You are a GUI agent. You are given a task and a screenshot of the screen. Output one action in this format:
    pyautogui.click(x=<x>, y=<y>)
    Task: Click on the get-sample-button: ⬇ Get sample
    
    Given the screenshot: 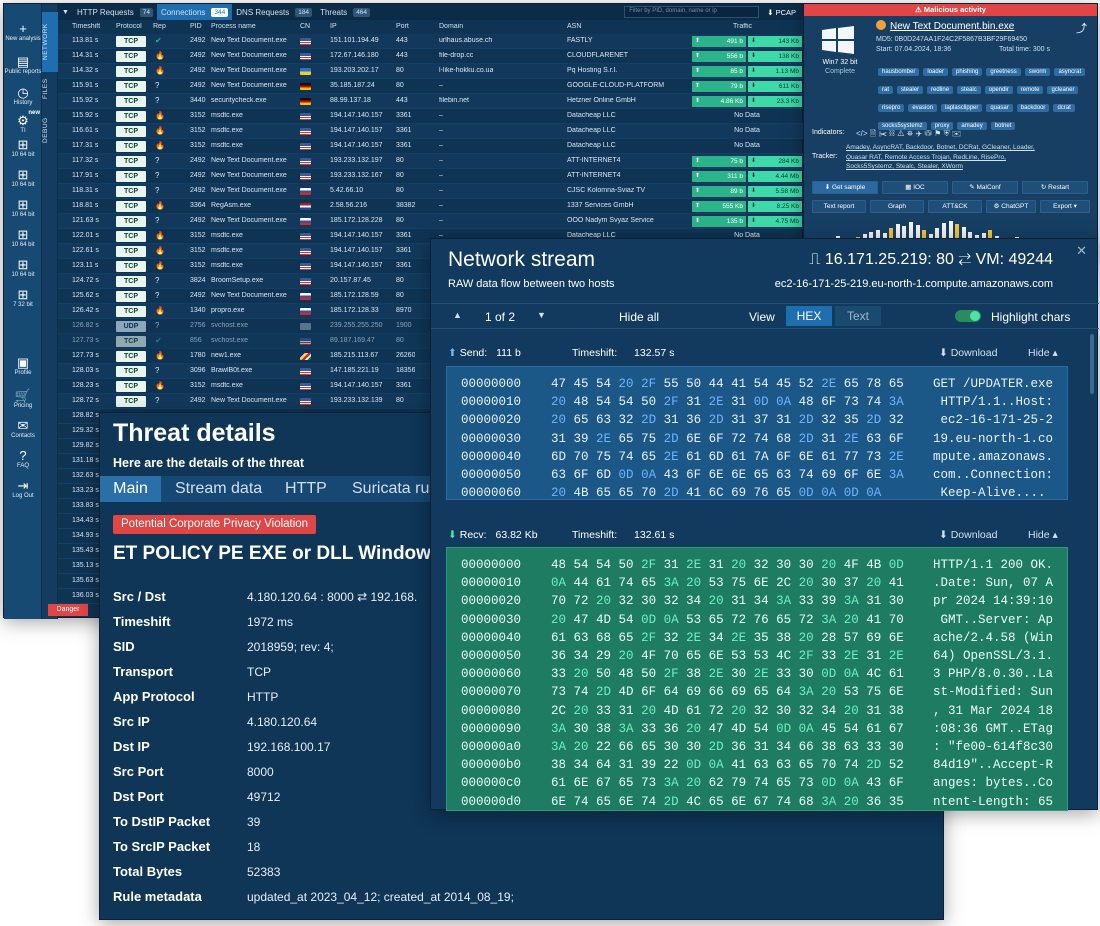 What is the action you would take?
    pyautogui.click(x=845, y=187)
    